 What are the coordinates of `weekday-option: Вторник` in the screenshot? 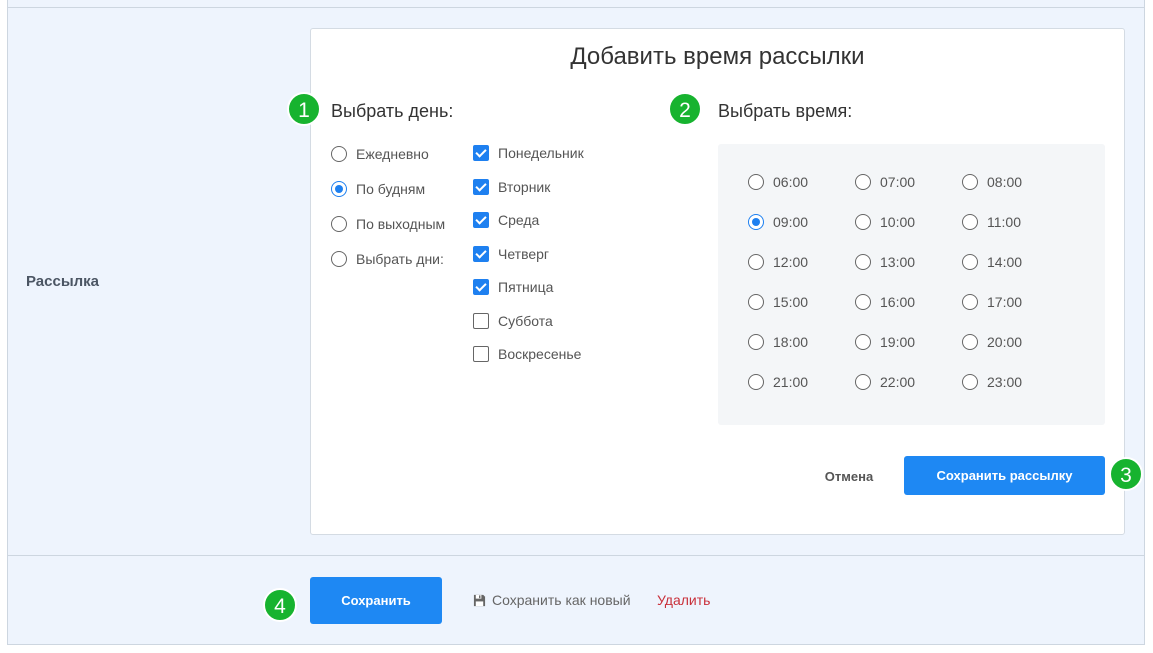 It's located at (512, 186).